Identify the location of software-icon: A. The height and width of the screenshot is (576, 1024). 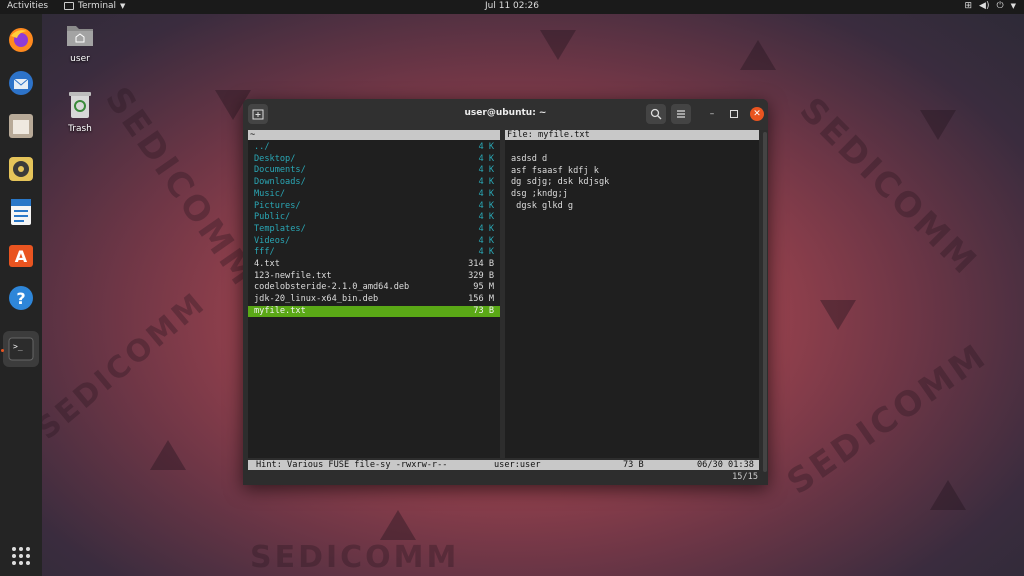
(21, 256).